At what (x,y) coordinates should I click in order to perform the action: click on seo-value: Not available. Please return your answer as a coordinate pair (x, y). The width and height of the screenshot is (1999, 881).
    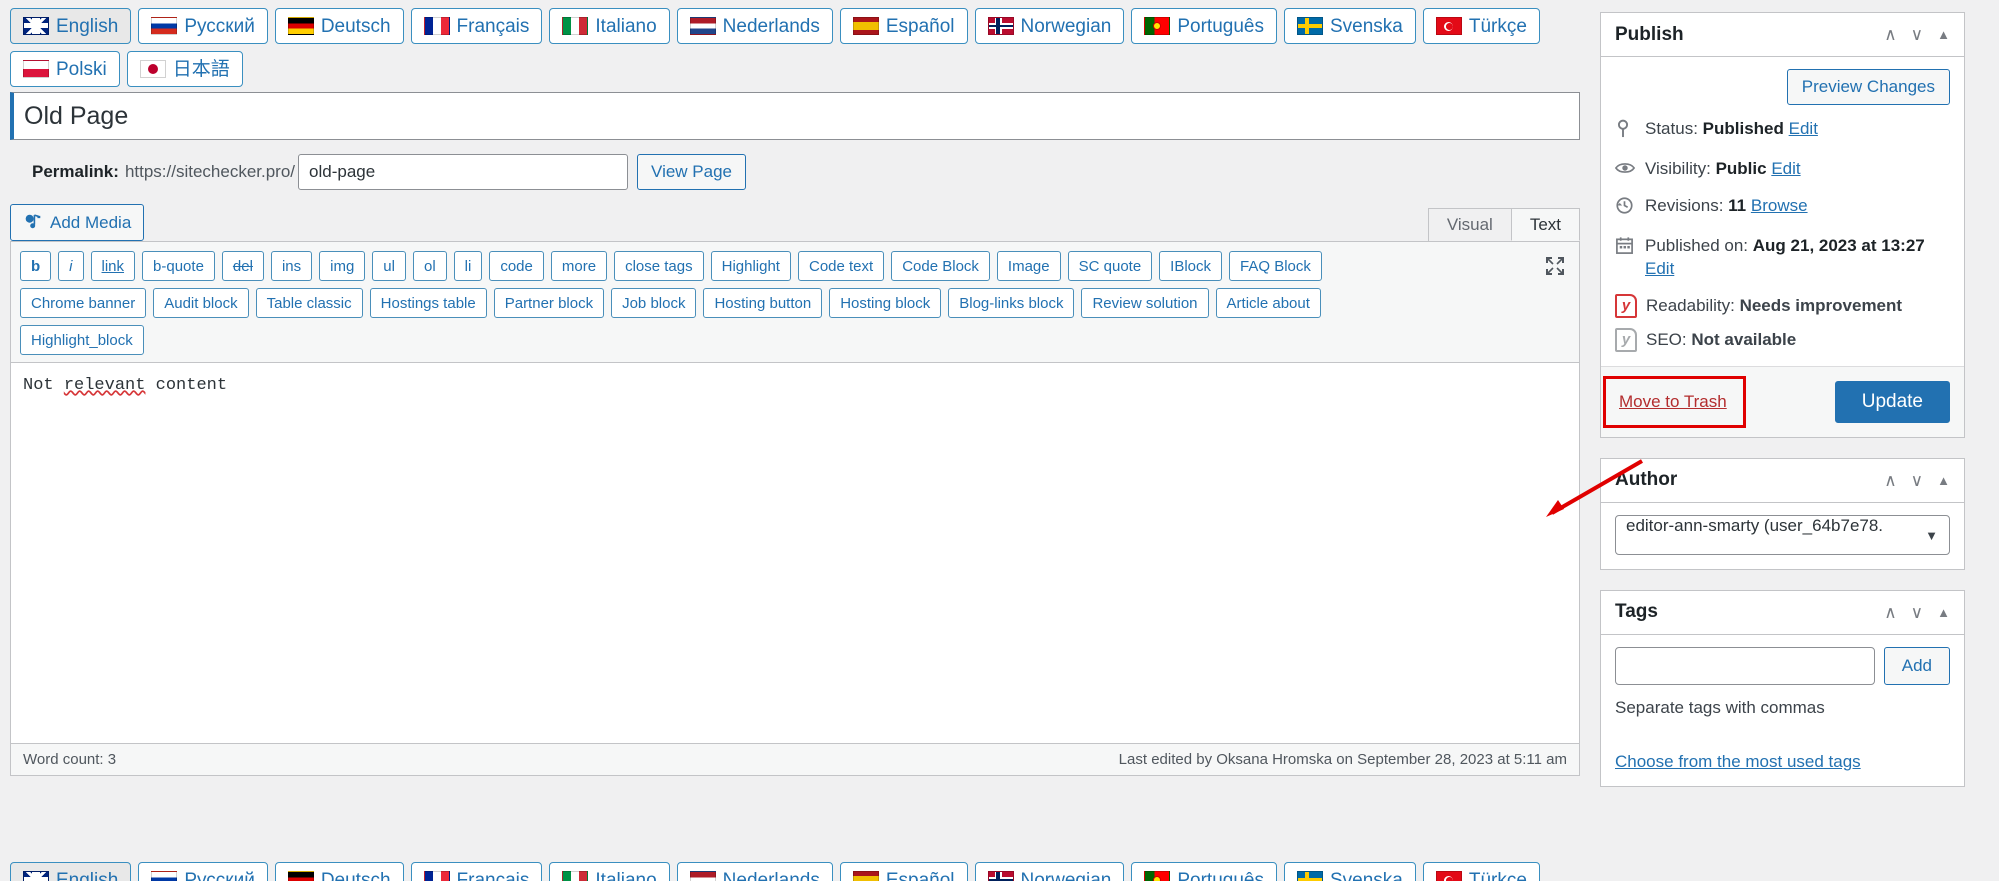
    Looking at the image, I should click on (1744, 339).